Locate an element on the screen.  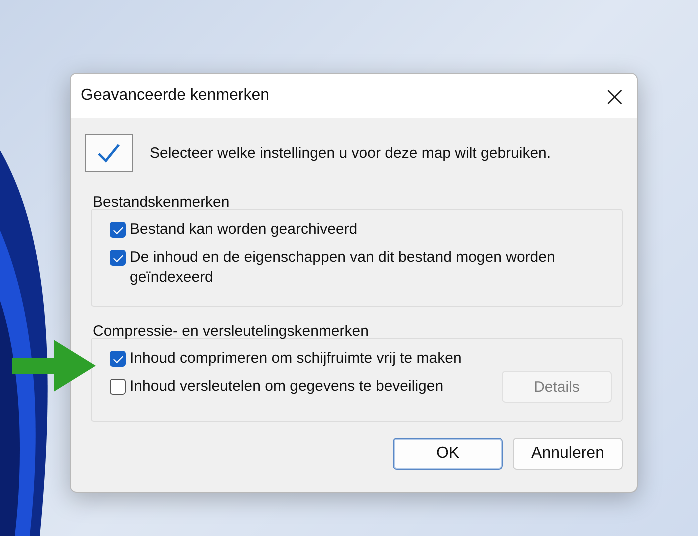
checkmark-icon is located at coordinates (109, 153).